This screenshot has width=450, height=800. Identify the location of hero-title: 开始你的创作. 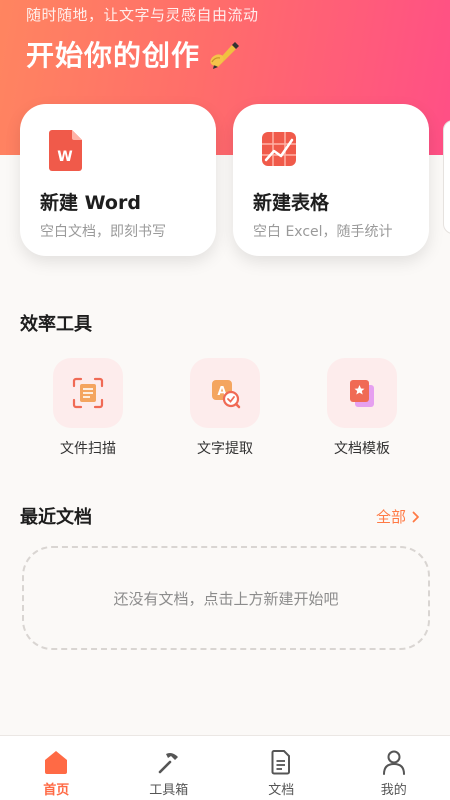
(133, 54).